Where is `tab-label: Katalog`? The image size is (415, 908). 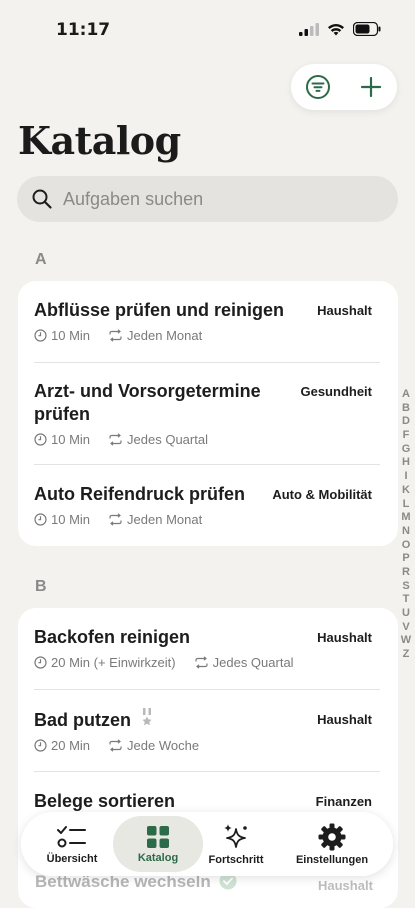
tab-label: Katalog is located at coordinates (158, 857).